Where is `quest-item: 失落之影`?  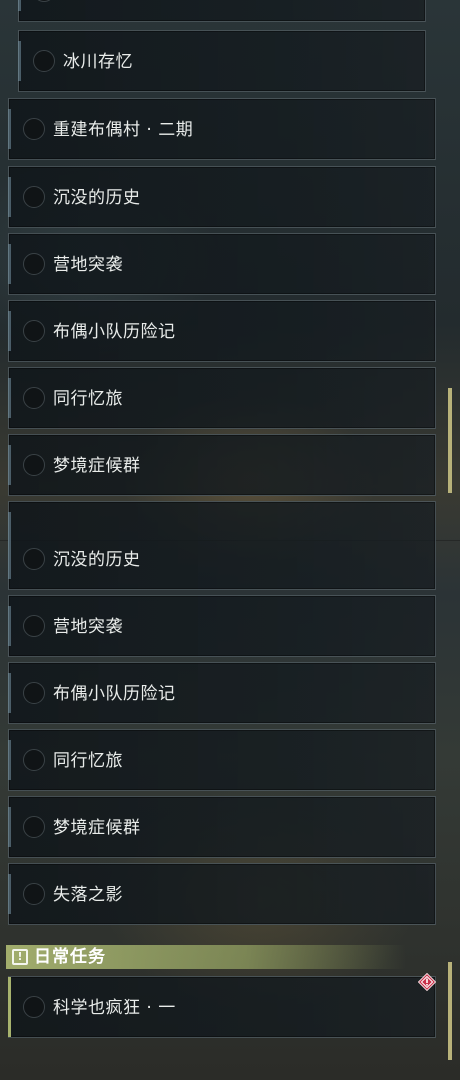
quest-item: 失落之影 is located at coordinates (222, 894).